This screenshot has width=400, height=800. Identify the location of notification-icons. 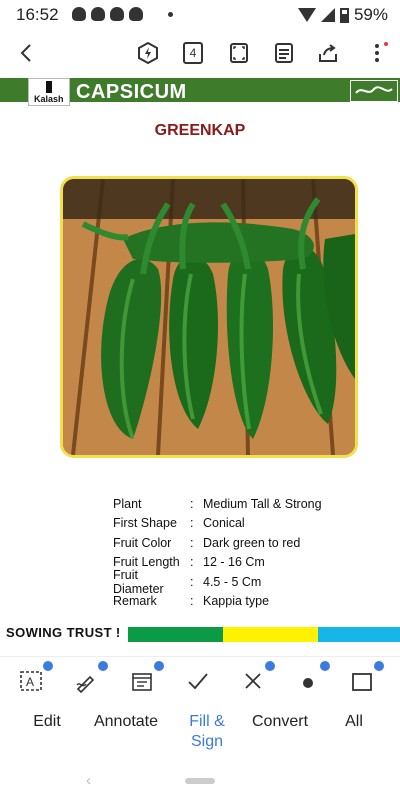
(107, 14).